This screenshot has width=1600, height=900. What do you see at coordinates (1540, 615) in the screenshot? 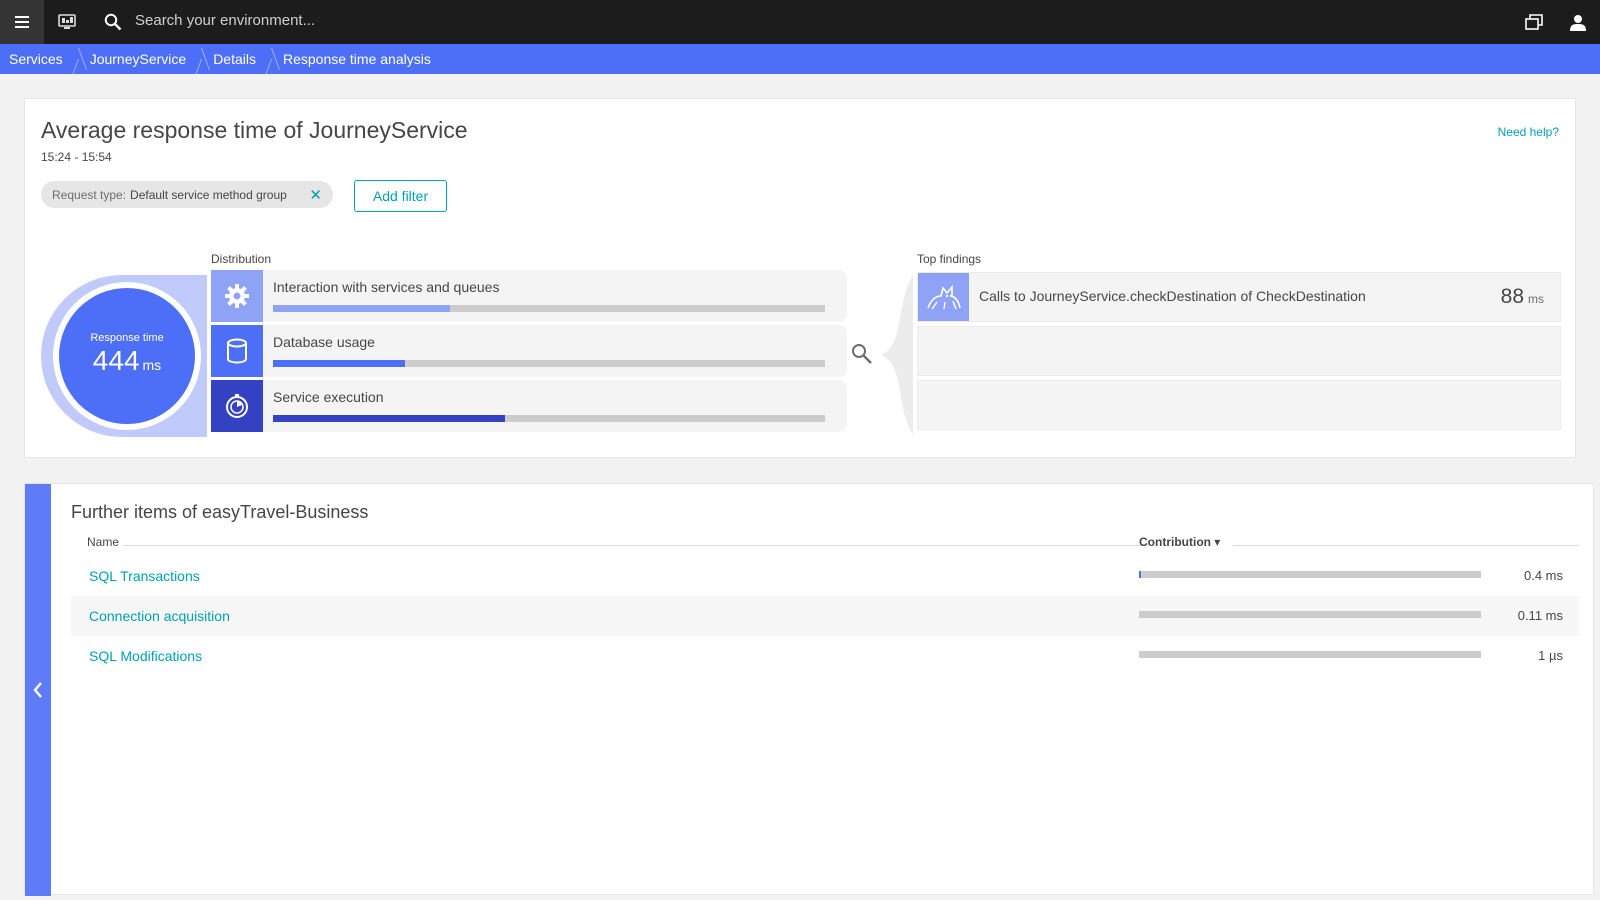
I see `contribution-value: 0.11 ms` at bounding box center [1540, 615].